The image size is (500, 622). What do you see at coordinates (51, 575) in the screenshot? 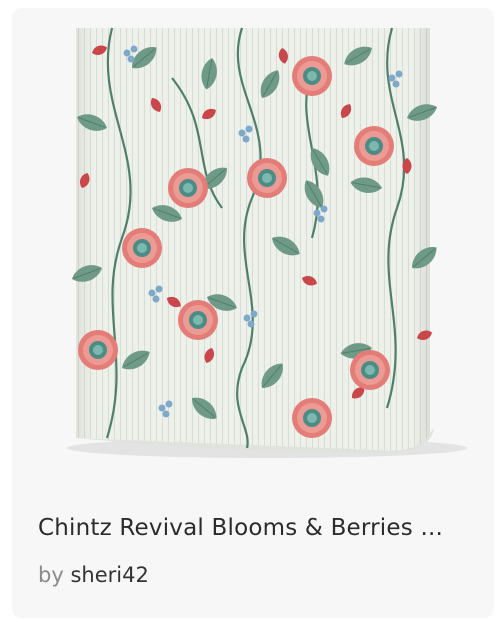
I see `by-prefix: by` at bounding box center [51, 575].